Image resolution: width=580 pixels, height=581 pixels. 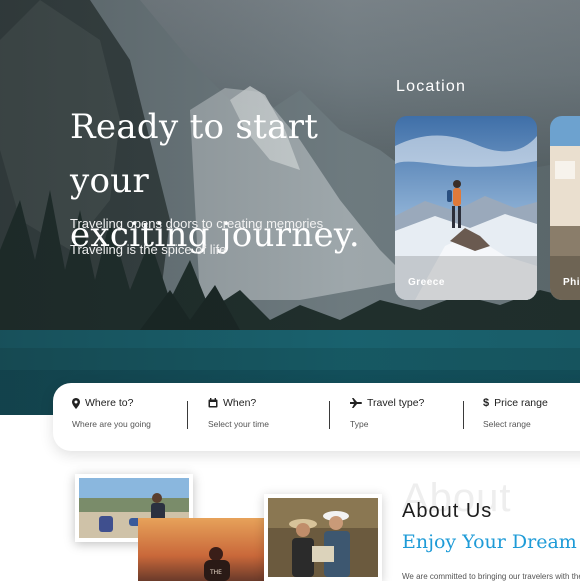 I want to click on price-range-field: $ Price range Select range, so click(x=515, y=413).